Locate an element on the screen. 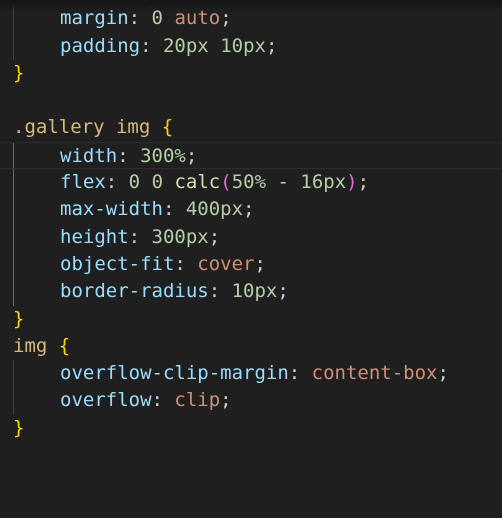 This screenshot has height=518, width=502. css-property: max-width is located at coordinates (111, 209).